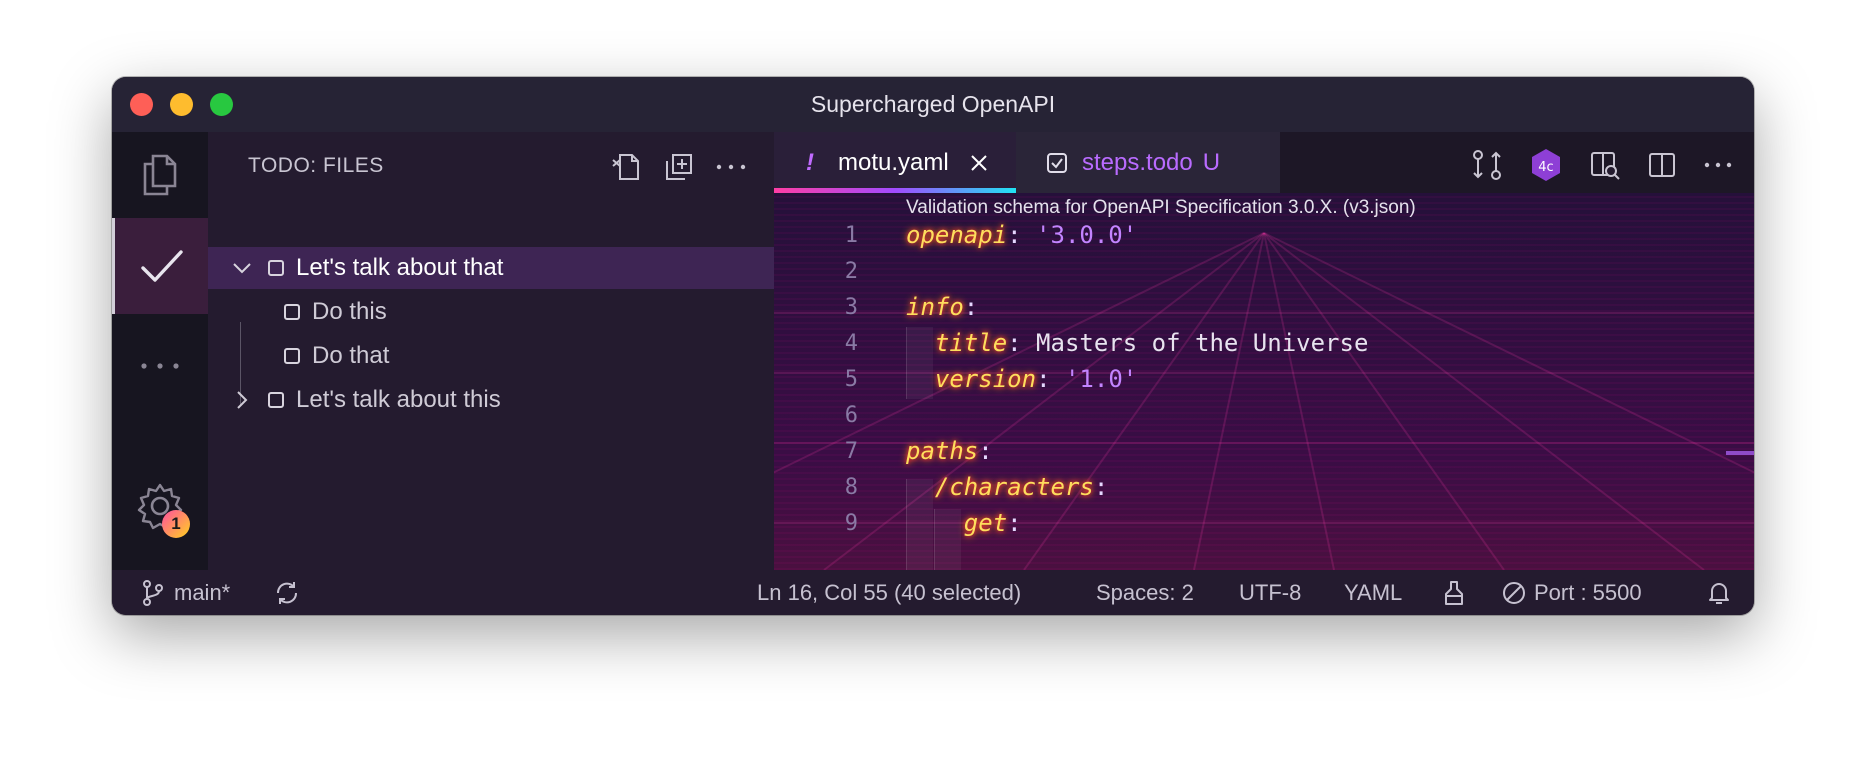 The height and width of the screenshot is (764, 1866). I want to click on line-number: 2, so click(851, 271).